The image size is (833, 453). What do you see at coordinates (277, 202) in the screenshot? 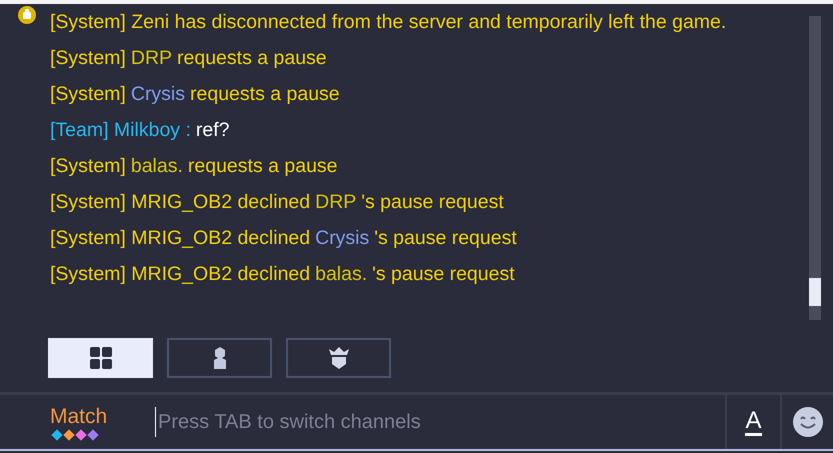
I see `chat-message: [System] MRIG_OB2 declined DRP 's pause request` at bounding box center [277, 202].